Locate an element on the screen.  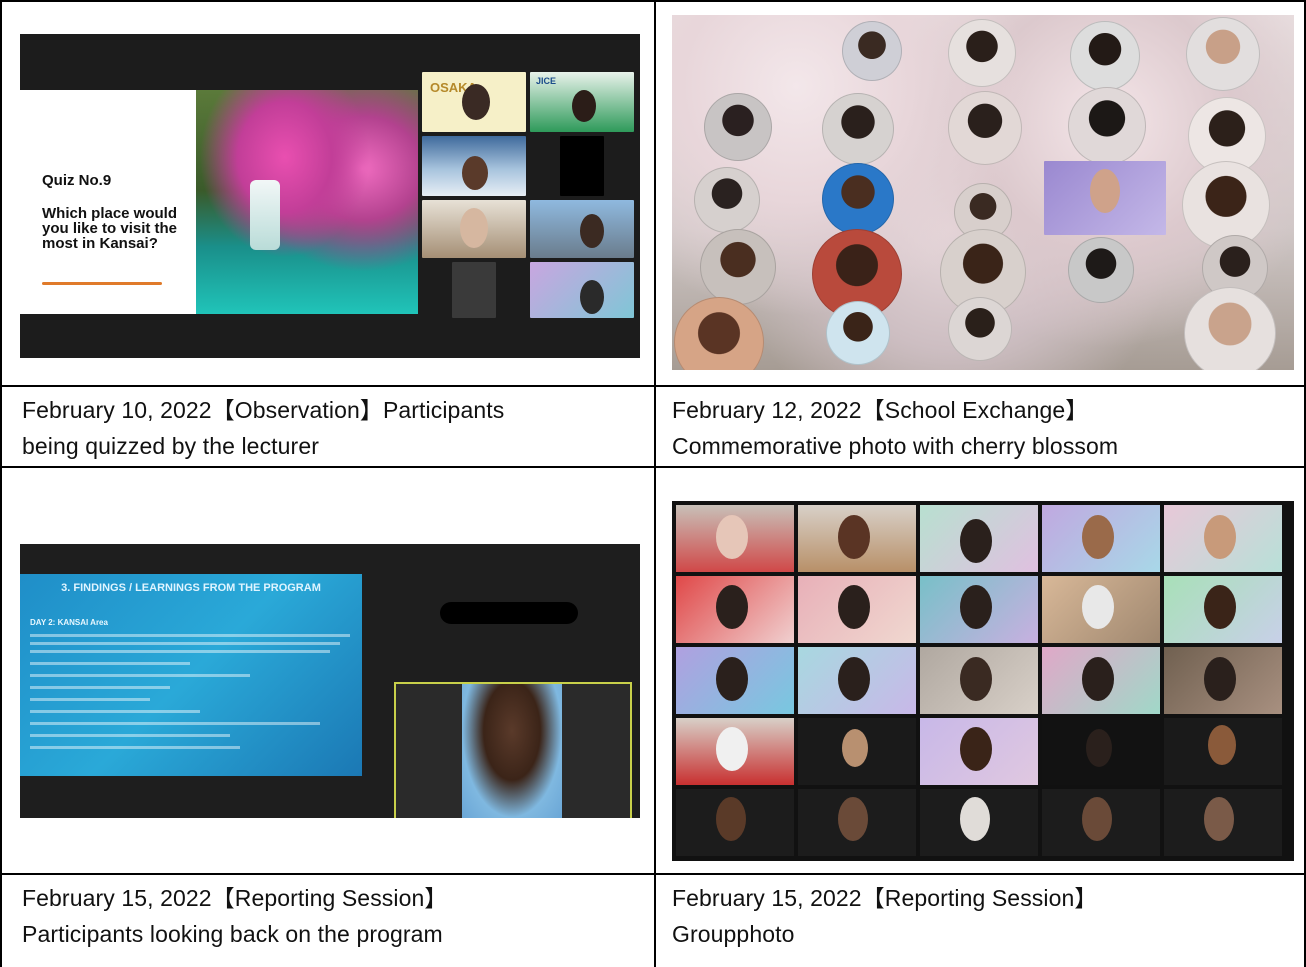
report-slide-title: 3. FINDINGS / LEARNINGS FROM THE PROGRAM is located at coordinates (191, 588).